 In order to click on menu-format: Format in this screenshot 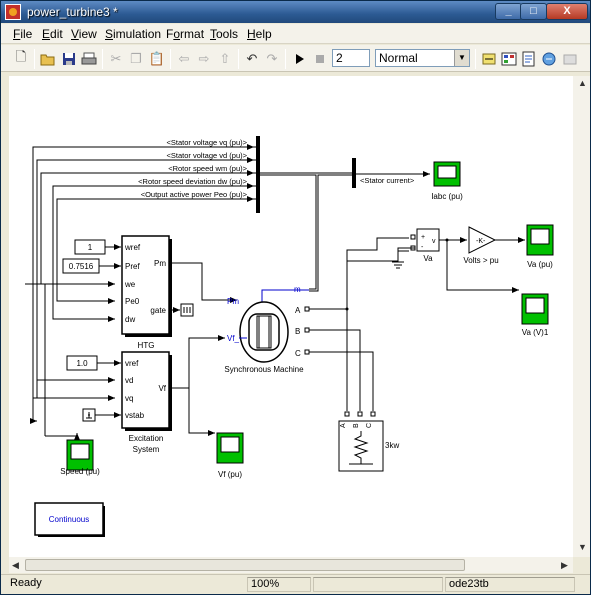, I will do `click(185, 34)`.